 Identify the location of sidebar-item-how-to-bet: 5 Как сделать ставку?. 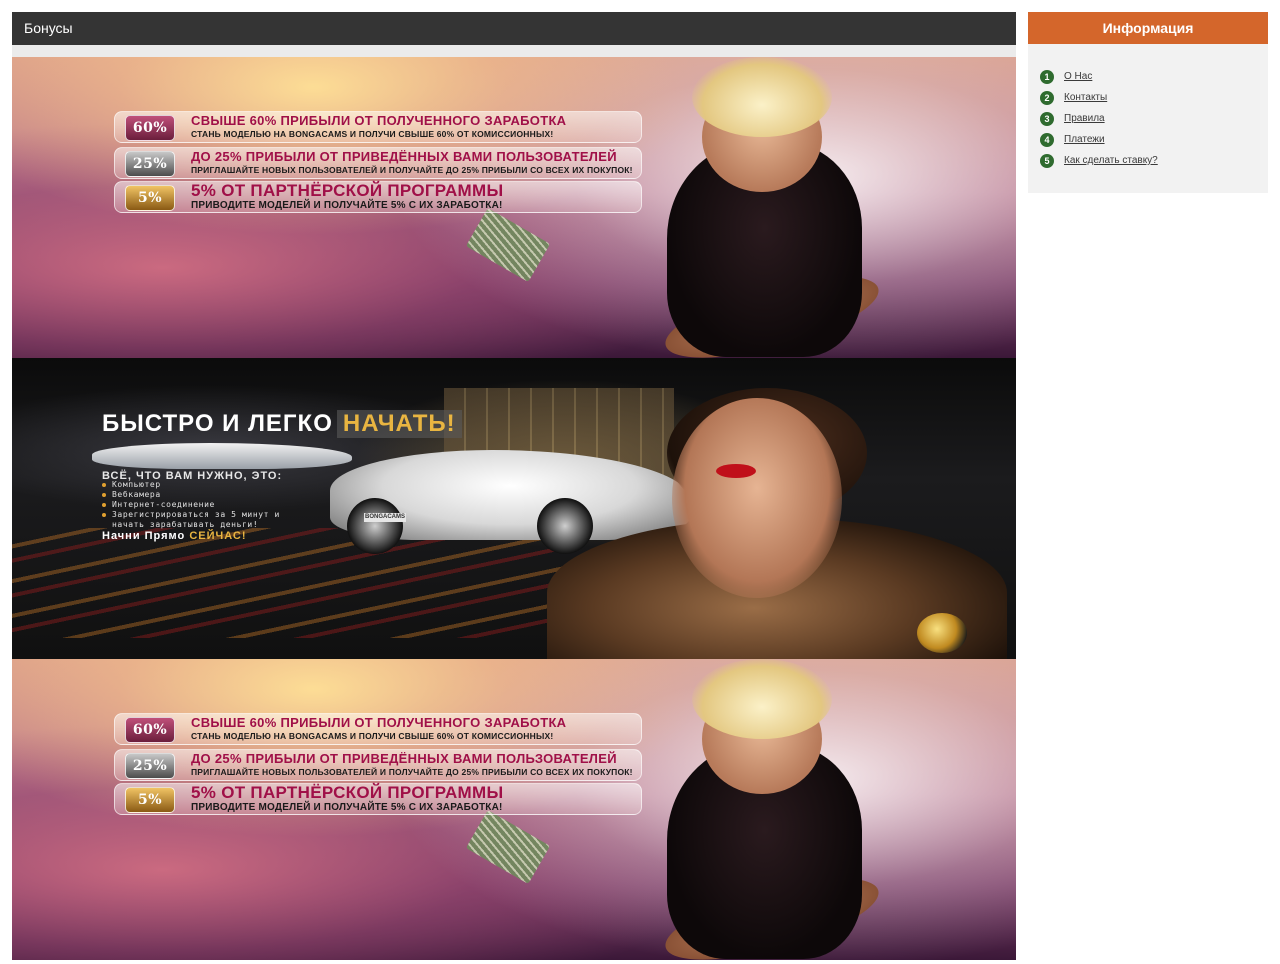
(1148, 160).